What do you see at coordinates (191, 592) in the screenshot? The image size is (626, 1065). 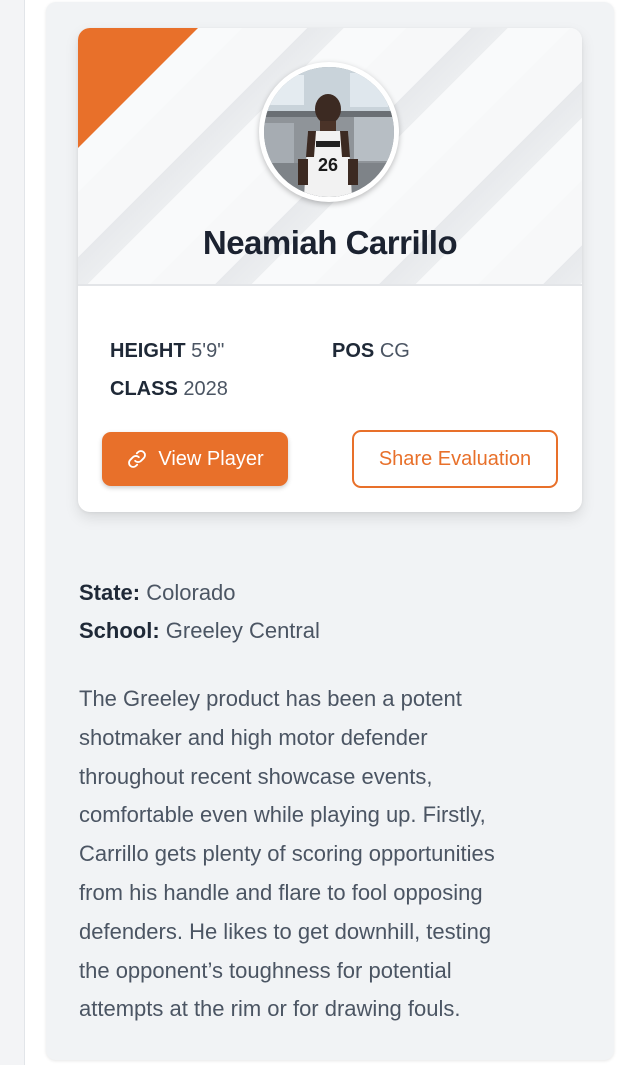 I see `state-value: Colorado` at bounding box center [191, 592].